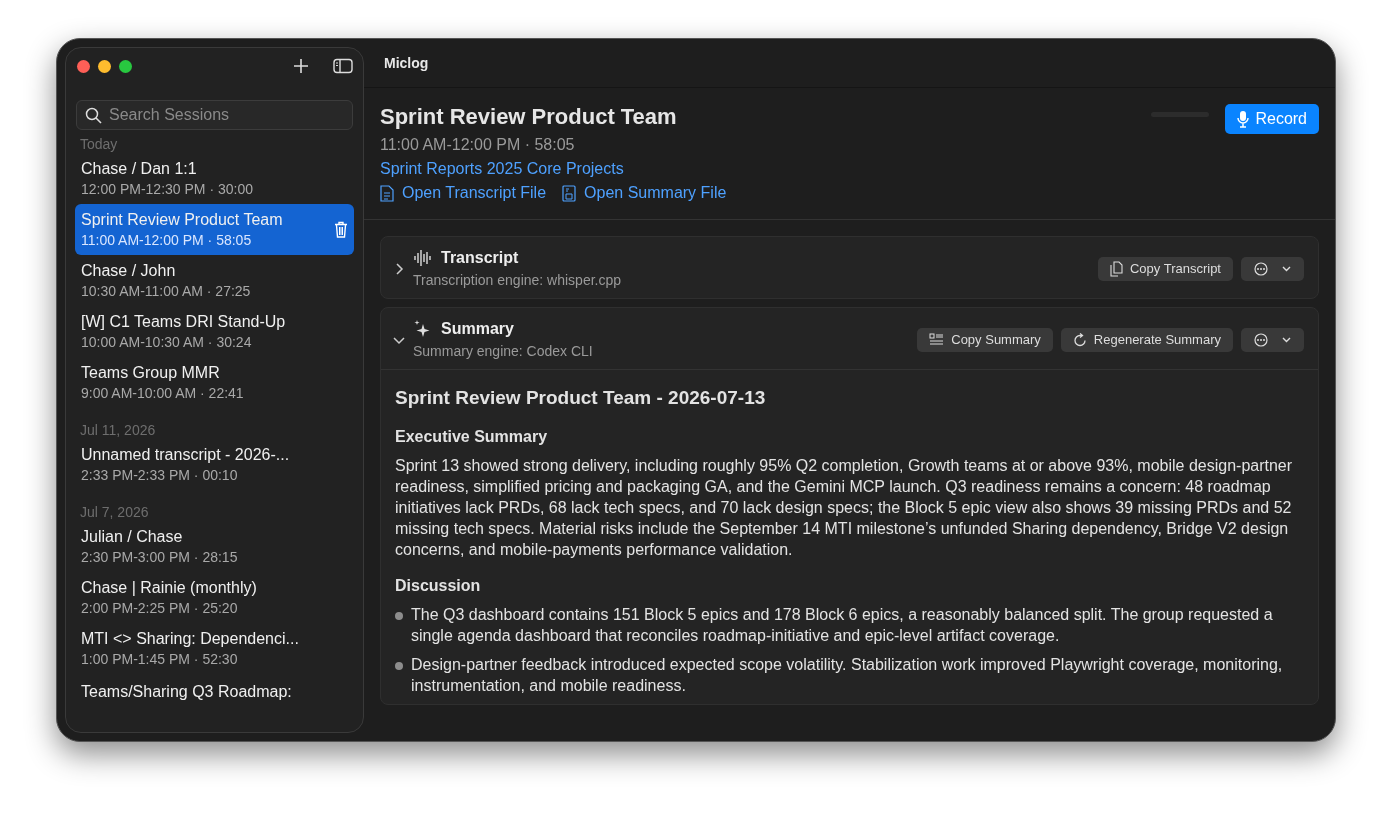  I want to click on session-item: Chase / Dan 1:1 12:00 PM-12:30 PM · 30:00, so click(214, 178).